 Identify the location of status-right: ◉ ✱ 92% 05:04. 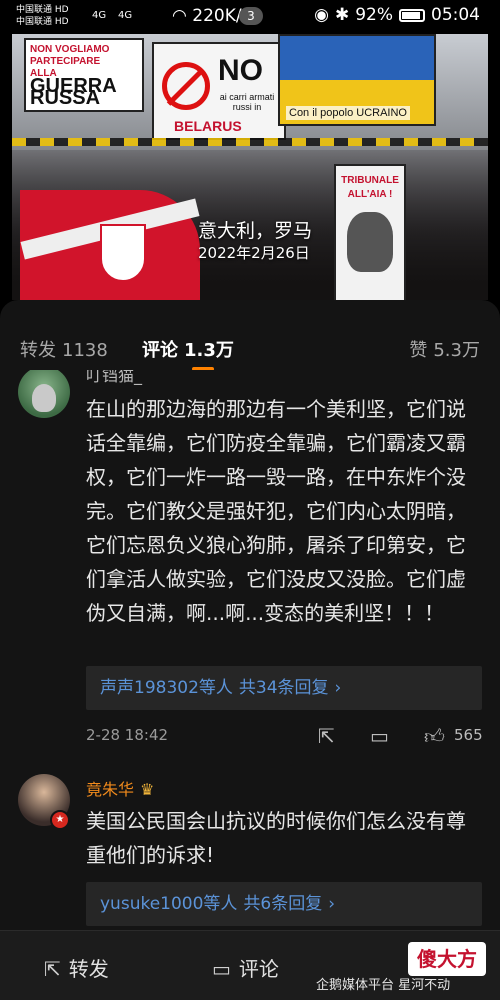
(397, 15).